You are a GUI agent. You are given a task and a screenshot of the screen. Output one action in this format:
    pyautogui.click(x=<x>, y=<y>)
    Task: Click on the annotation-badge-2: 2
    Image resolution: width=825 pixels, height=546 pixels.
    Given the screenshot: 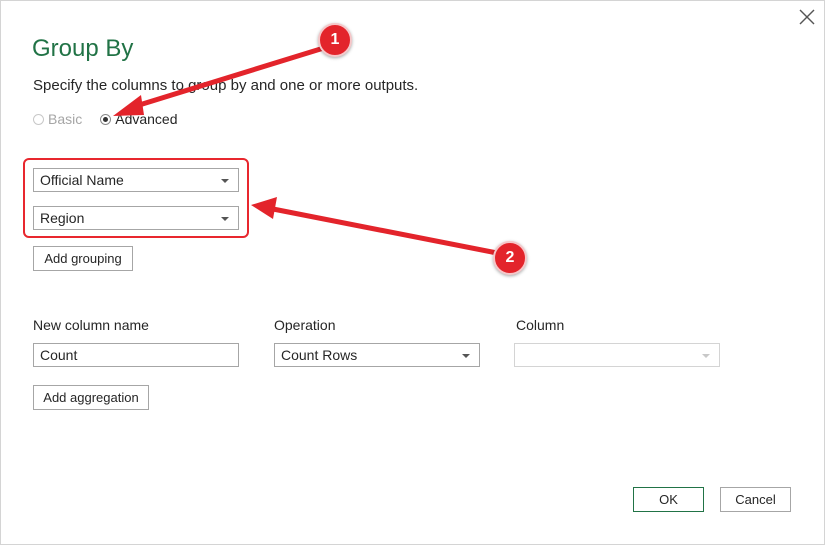 What is the action you would take?
    pyautogui.click(x=510, y=258)
    